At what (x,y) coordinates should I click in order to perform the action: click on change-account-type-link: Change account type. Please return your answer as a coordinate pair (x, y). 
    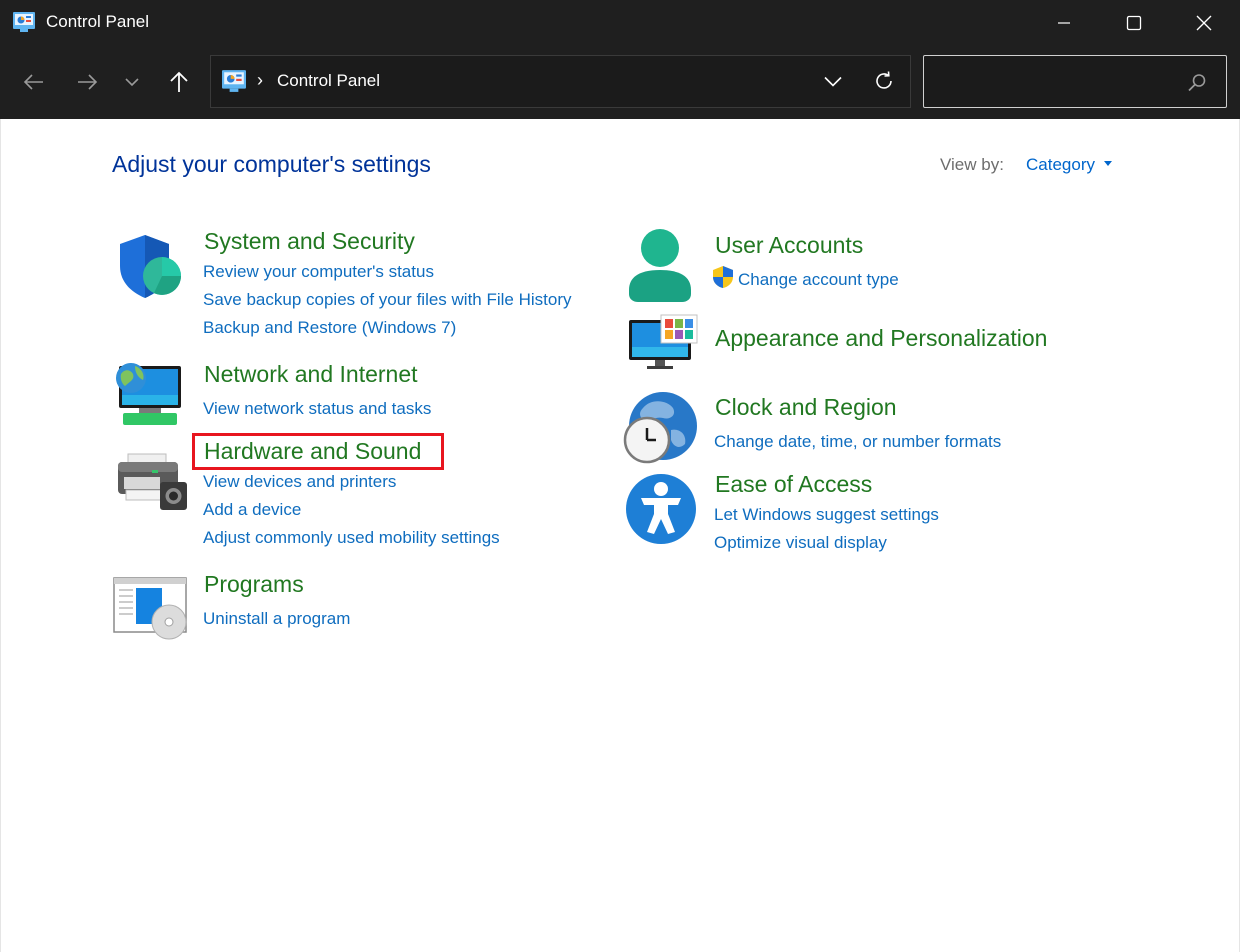
    Looking at the image, I should click on (818, 280).